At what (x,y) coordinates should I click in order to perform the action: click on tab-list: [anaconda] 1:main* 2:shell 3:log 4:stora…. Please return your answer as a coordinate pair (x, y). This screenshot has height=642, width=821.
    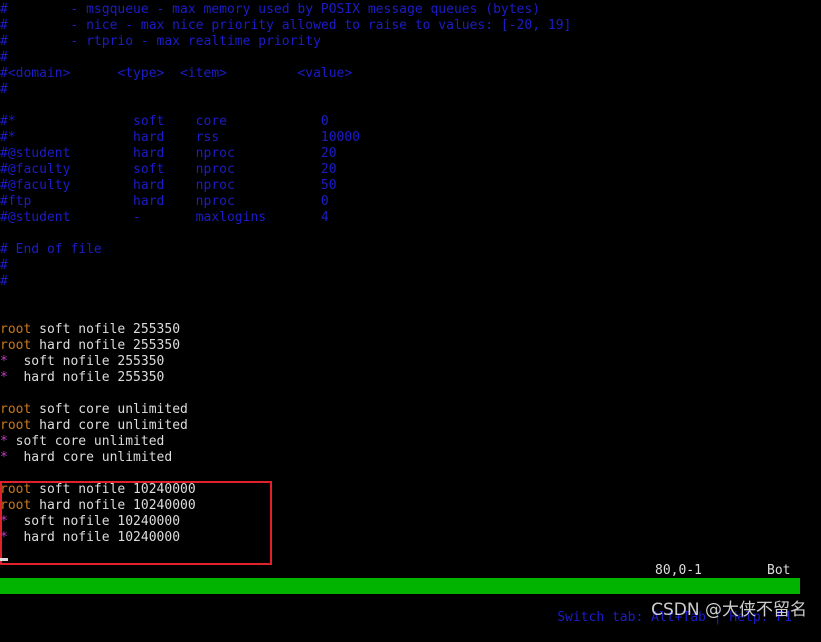
    Looking at the image, I should click on (262, 618).